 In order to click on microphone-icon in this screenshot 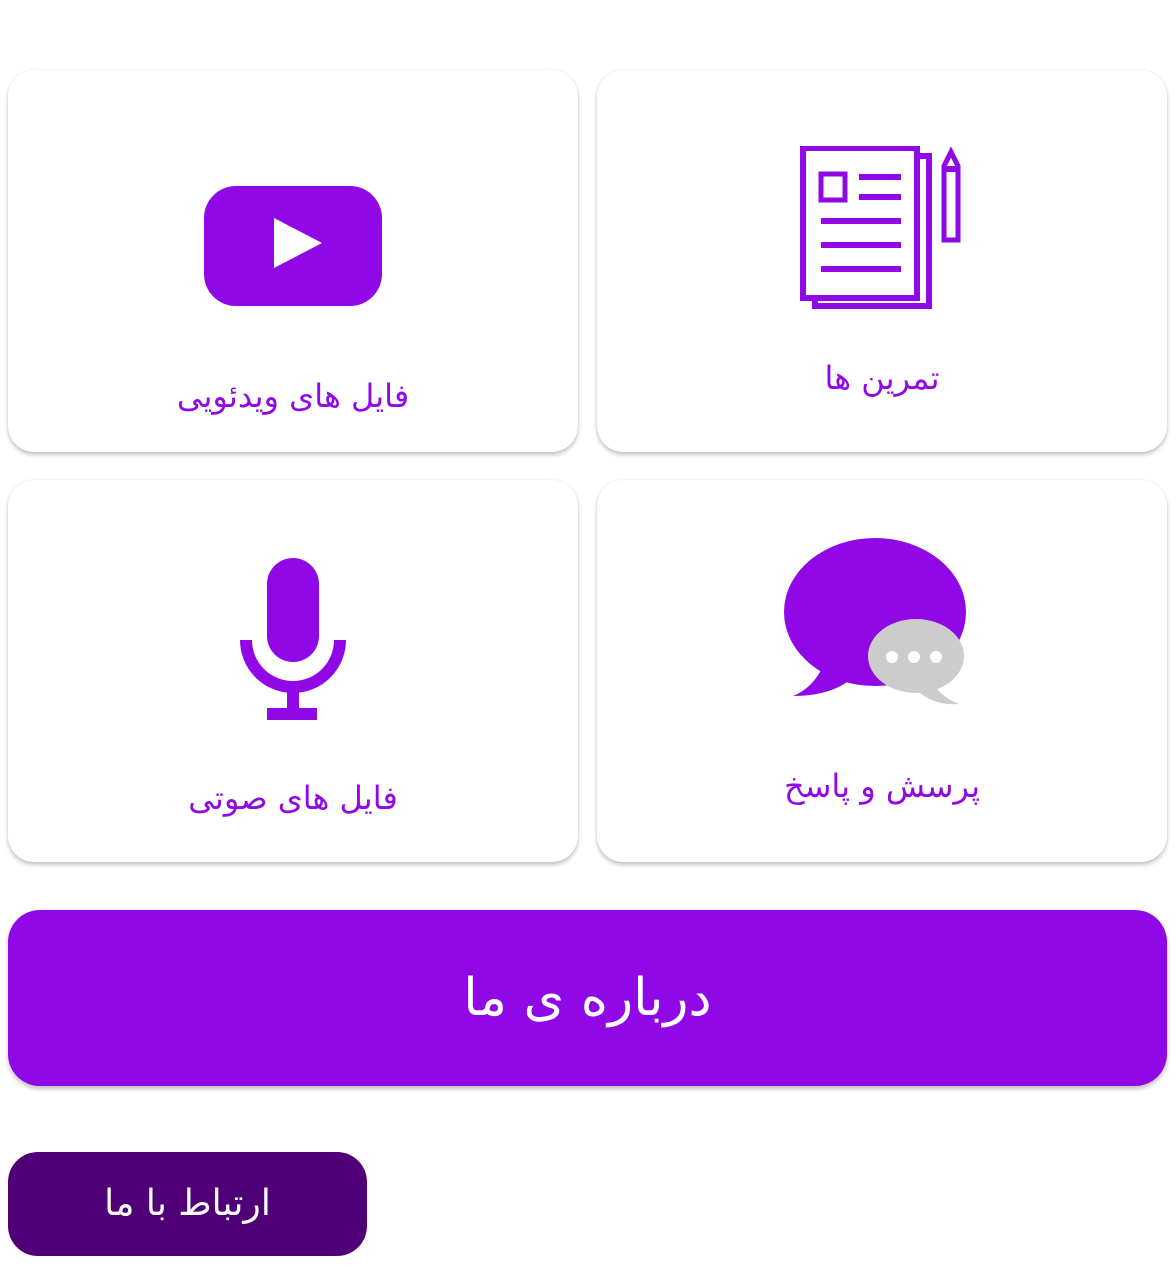, I will do `click(293, 639)`.